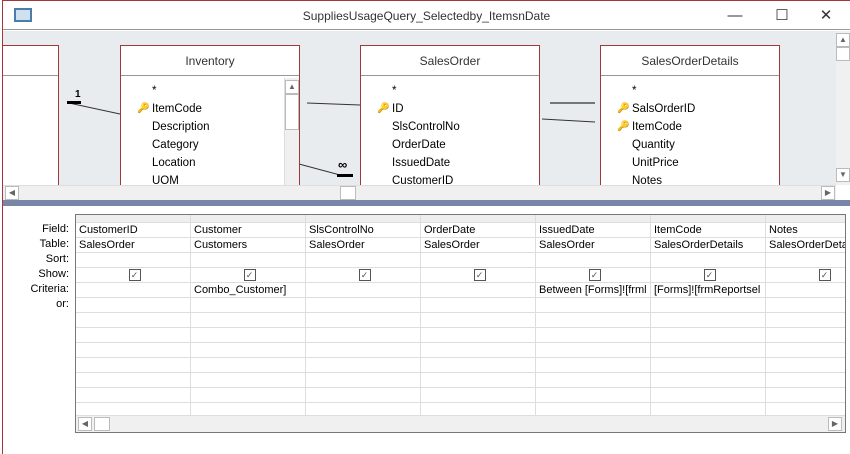 The height and width of the screenshot is (454, 850). What do you see at coordinates (805, 245) in the screenshot?
I see `table-cell: SalesOrderDetails` at bounding box center [805, 245].